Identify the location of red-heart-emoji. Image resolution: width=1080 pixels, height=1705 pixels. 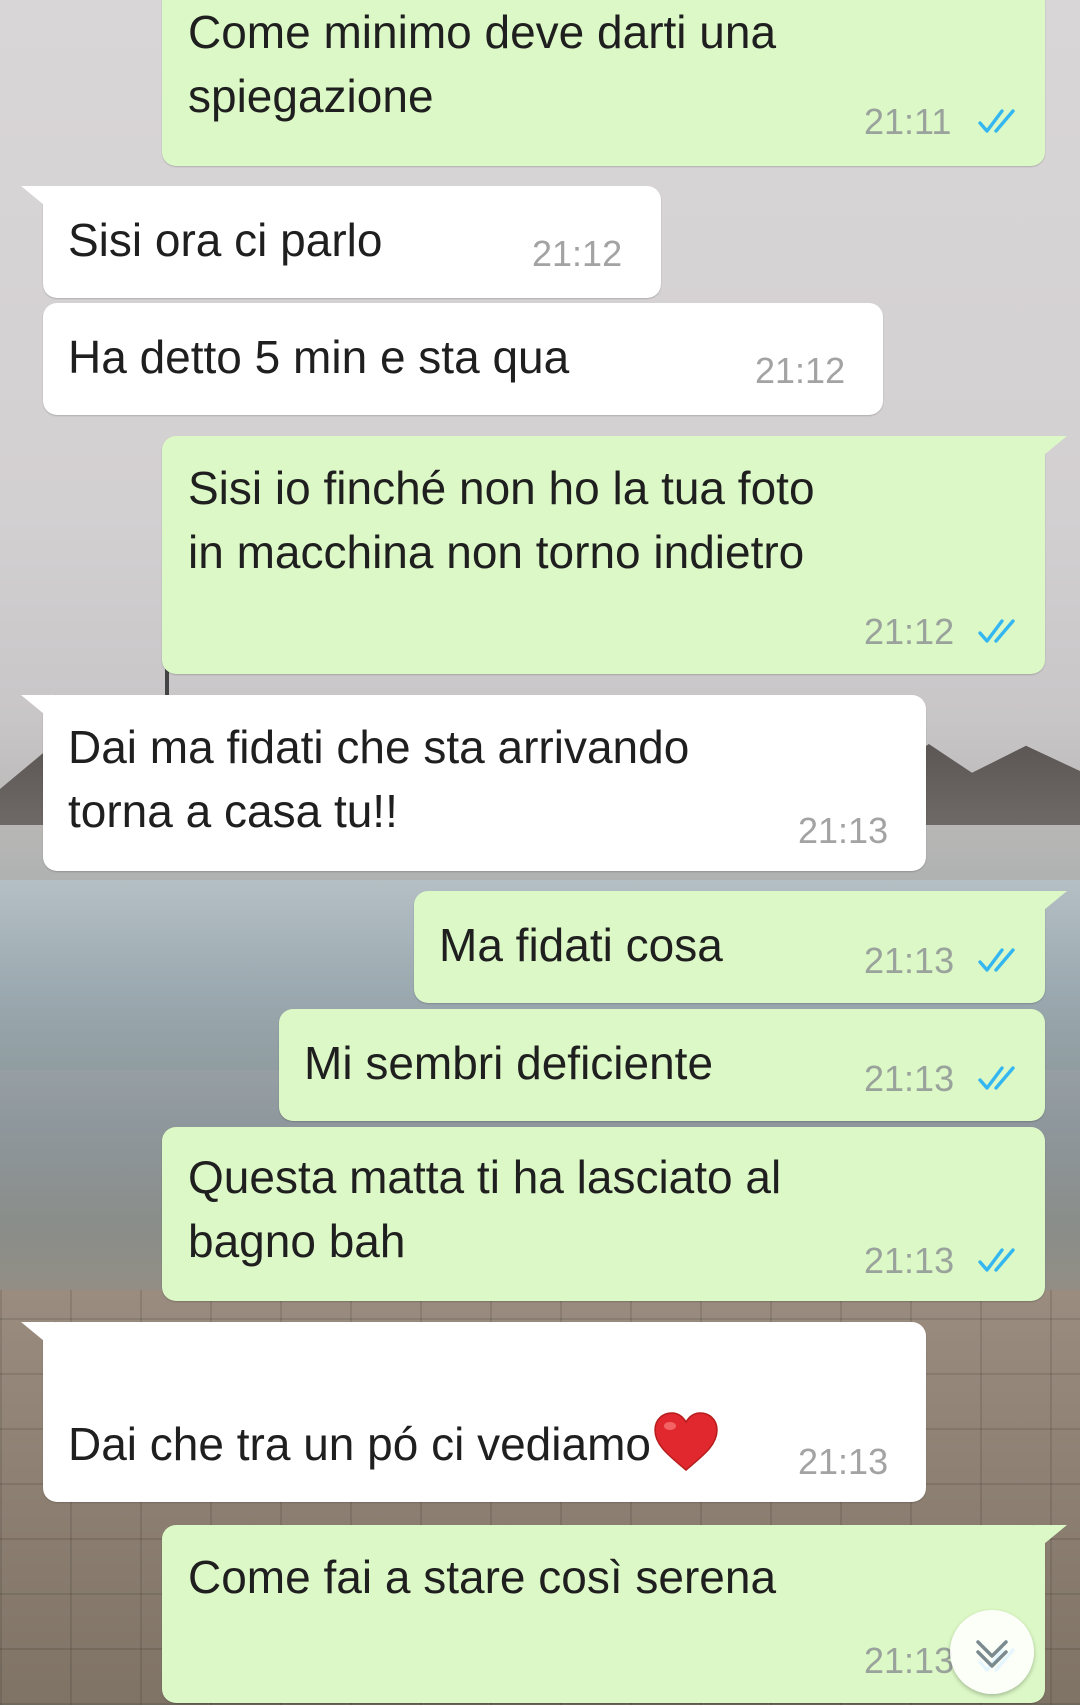
(686, 1441).